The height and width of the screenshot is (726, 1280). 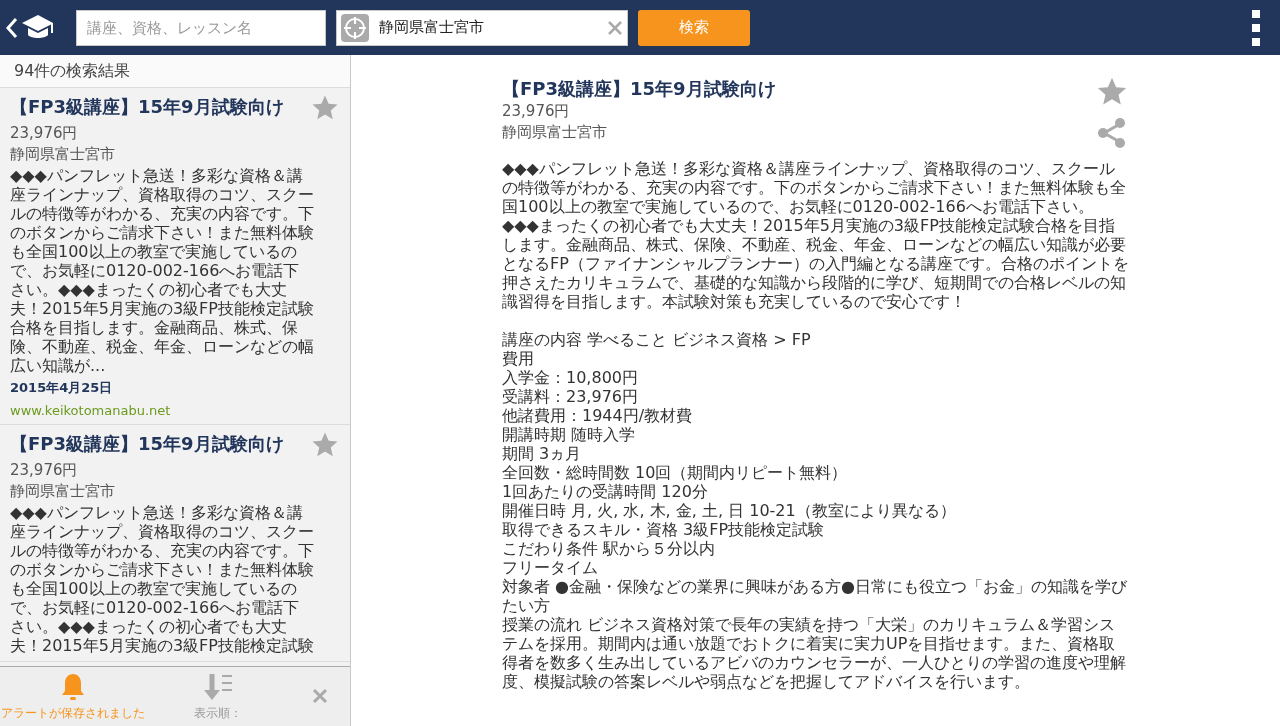 I want to click on detail-info-line: 開催日時 月, 火, 水, 木, 金, 土, 日 10-21（教室により異なる）, so click(x=729, y=510).